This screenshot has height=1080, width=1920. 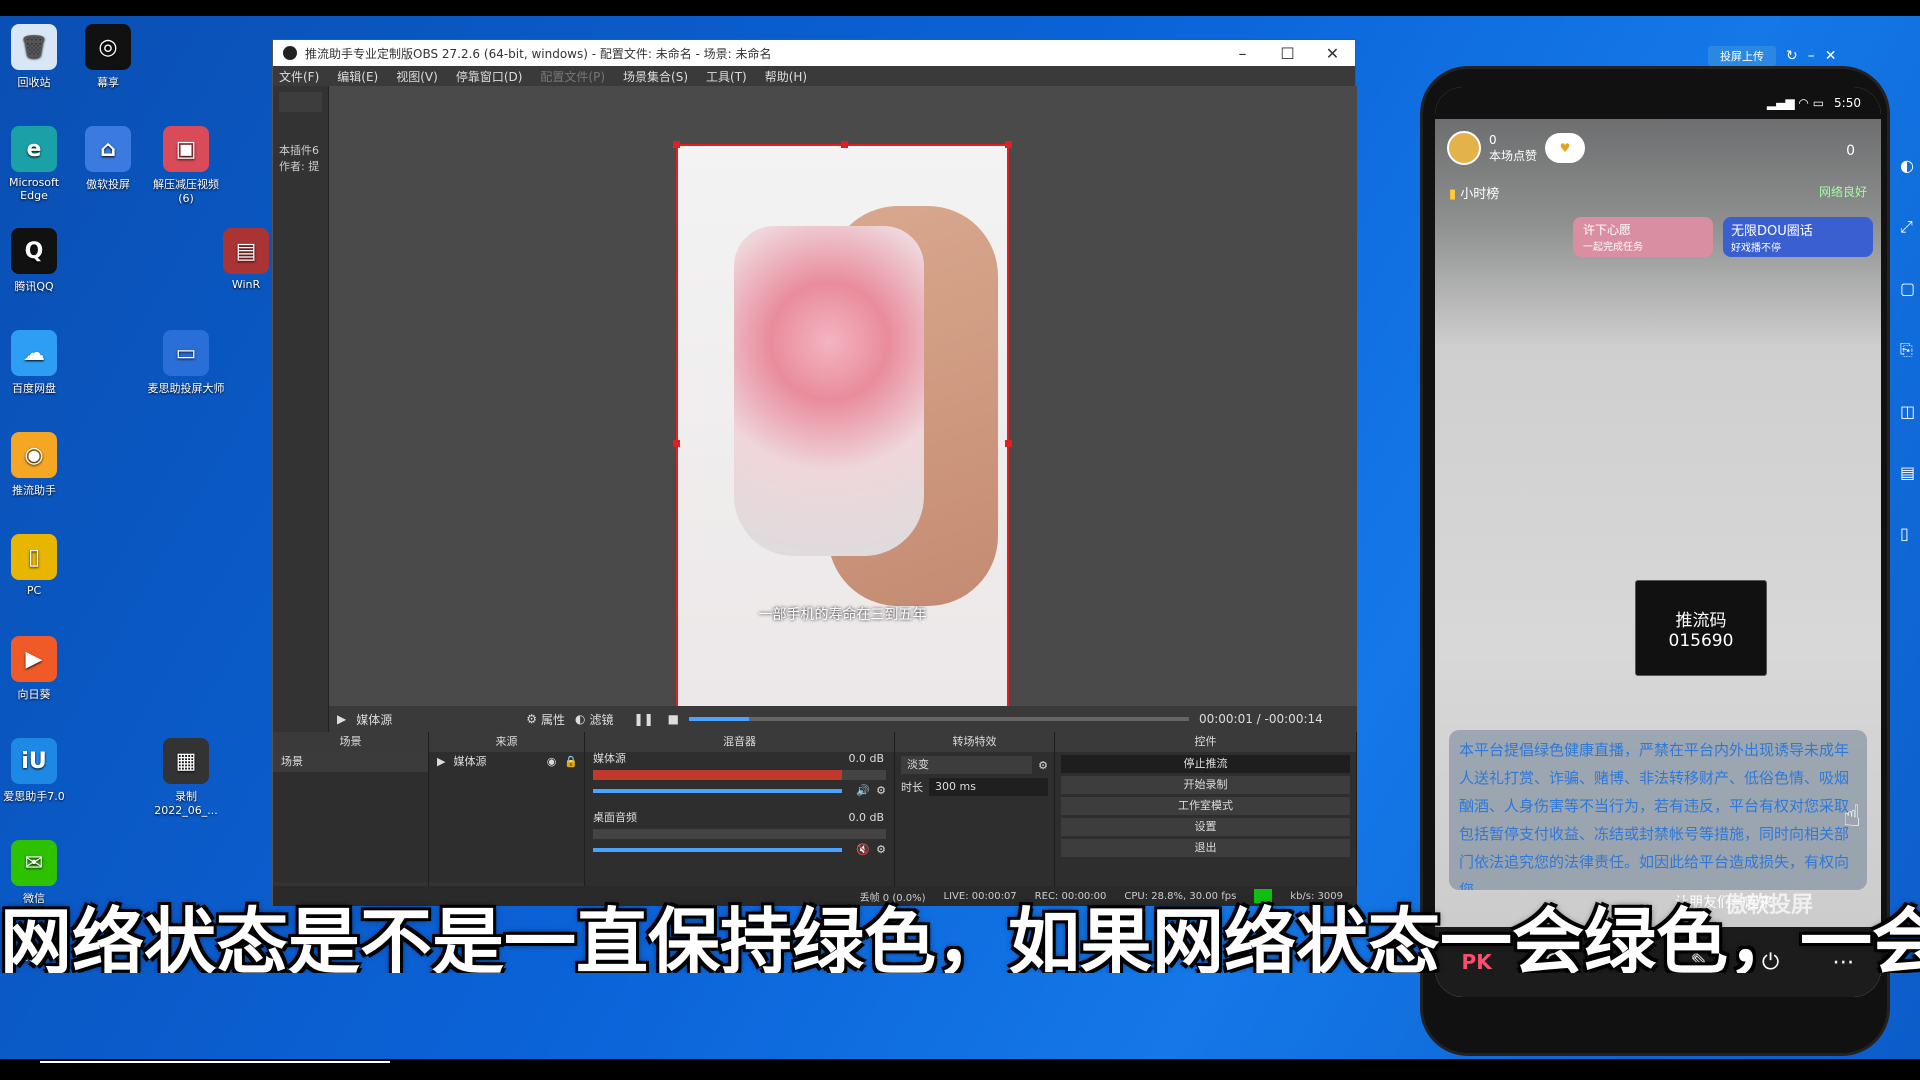 What do you see at coordinates (1205, 764) in the screenshot?
I see `stop-streaming-button: 停止推流` at bounding box center [1205, 764].